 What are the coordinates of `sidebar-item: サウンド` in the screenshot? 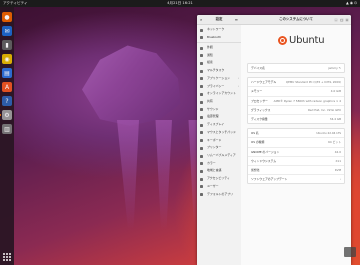 It's located at (219, 110).